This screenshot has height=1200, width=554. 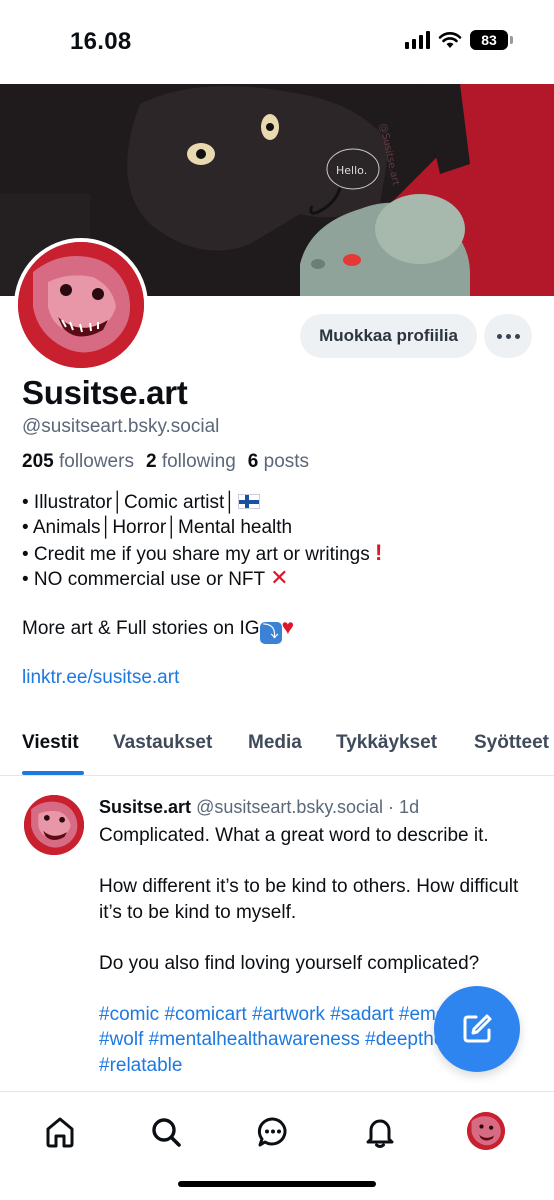 I want to click on followers-label: followers, so click(x=96, y=461).